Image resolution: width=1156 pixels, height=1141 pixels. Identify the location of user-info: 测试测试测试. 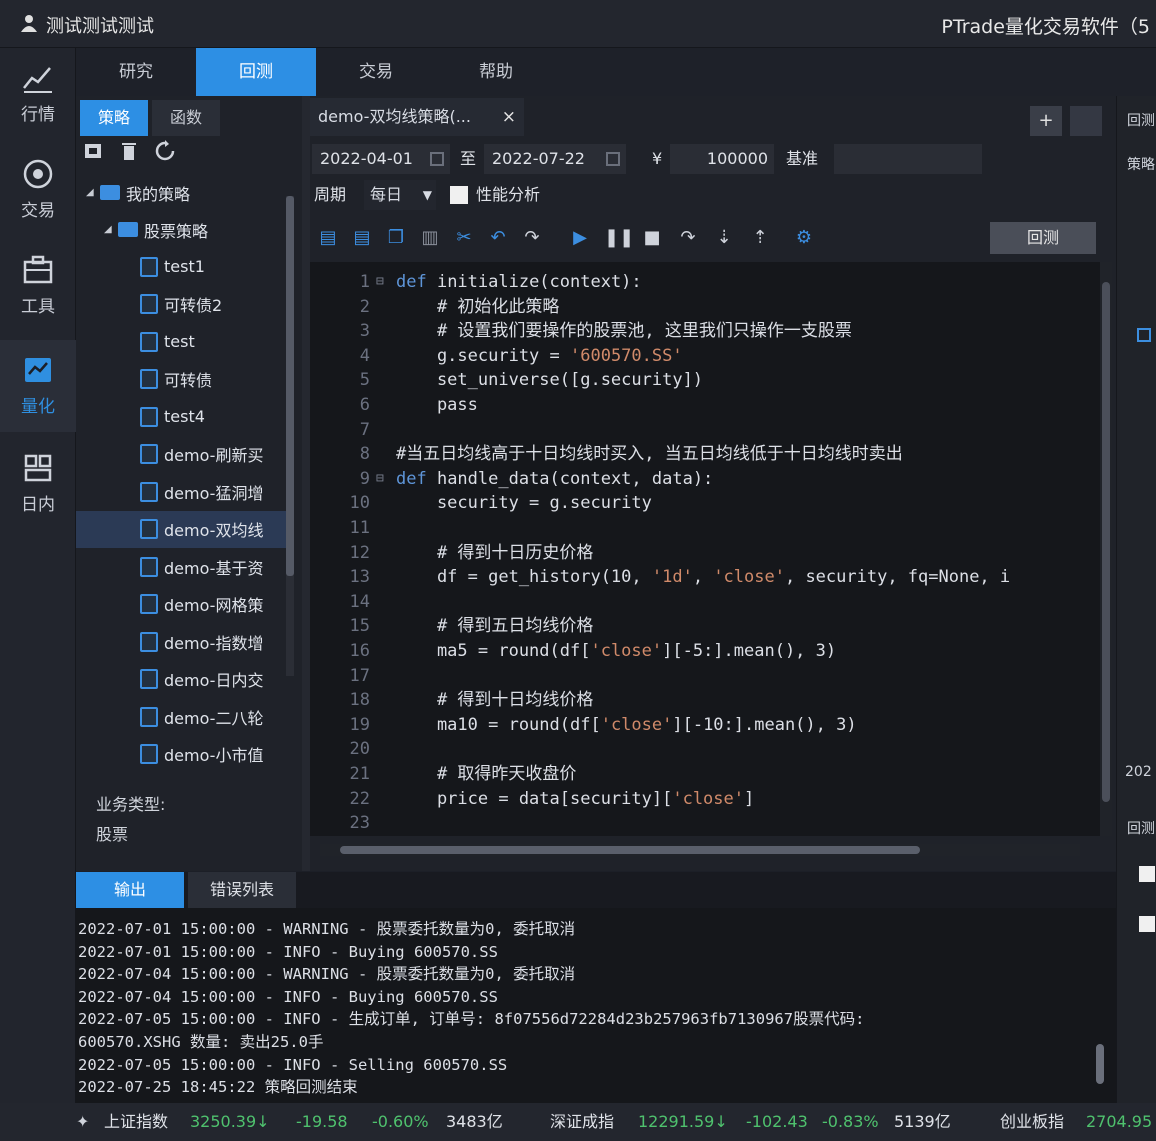
(87, 25).